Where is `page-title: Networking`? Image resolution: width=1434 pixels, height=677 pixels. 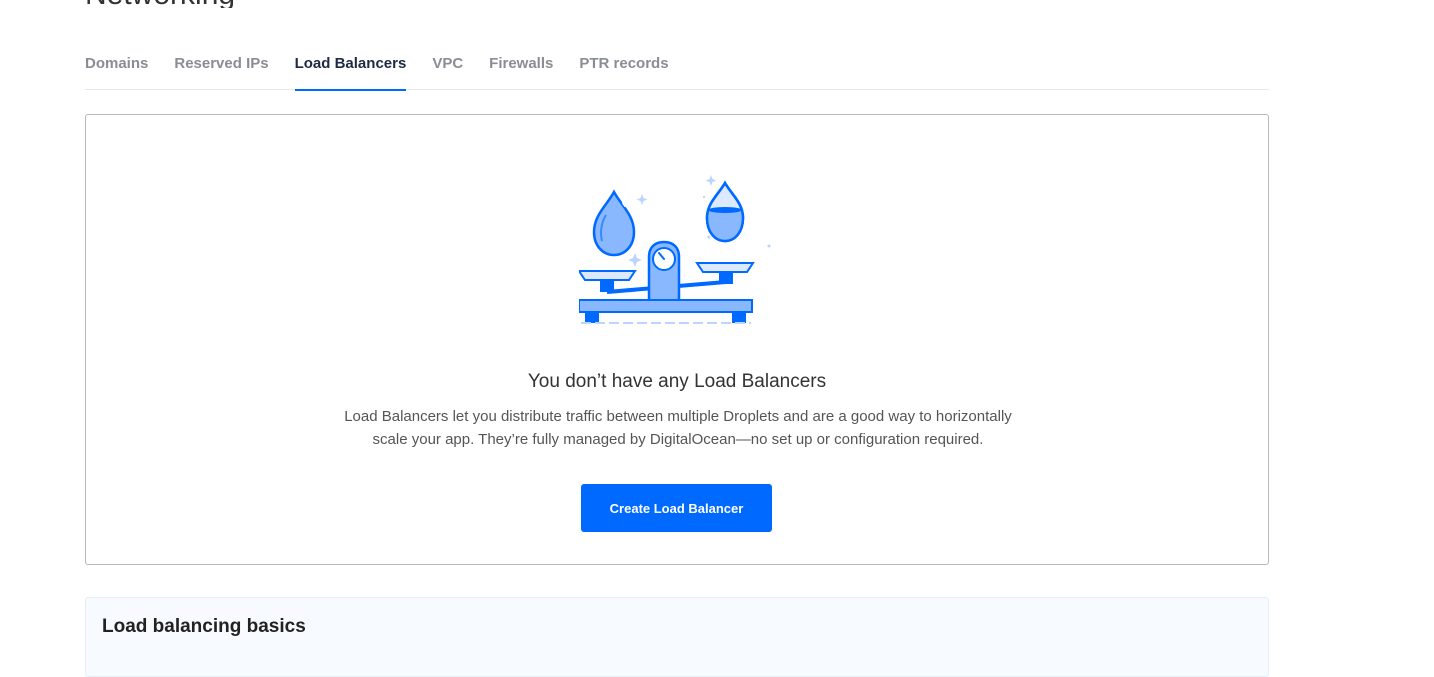
page-title: Networking is located at coordinates (160, 4).